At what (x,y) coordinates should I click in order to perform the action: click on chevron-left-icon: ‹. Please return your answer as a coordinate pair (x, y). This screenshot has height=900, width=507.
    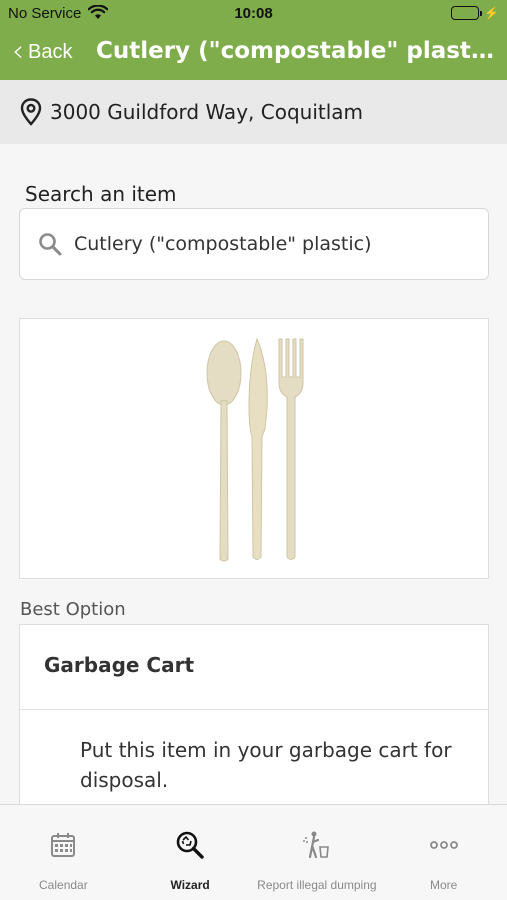
    Looking at the image, I should click on (18, 51).